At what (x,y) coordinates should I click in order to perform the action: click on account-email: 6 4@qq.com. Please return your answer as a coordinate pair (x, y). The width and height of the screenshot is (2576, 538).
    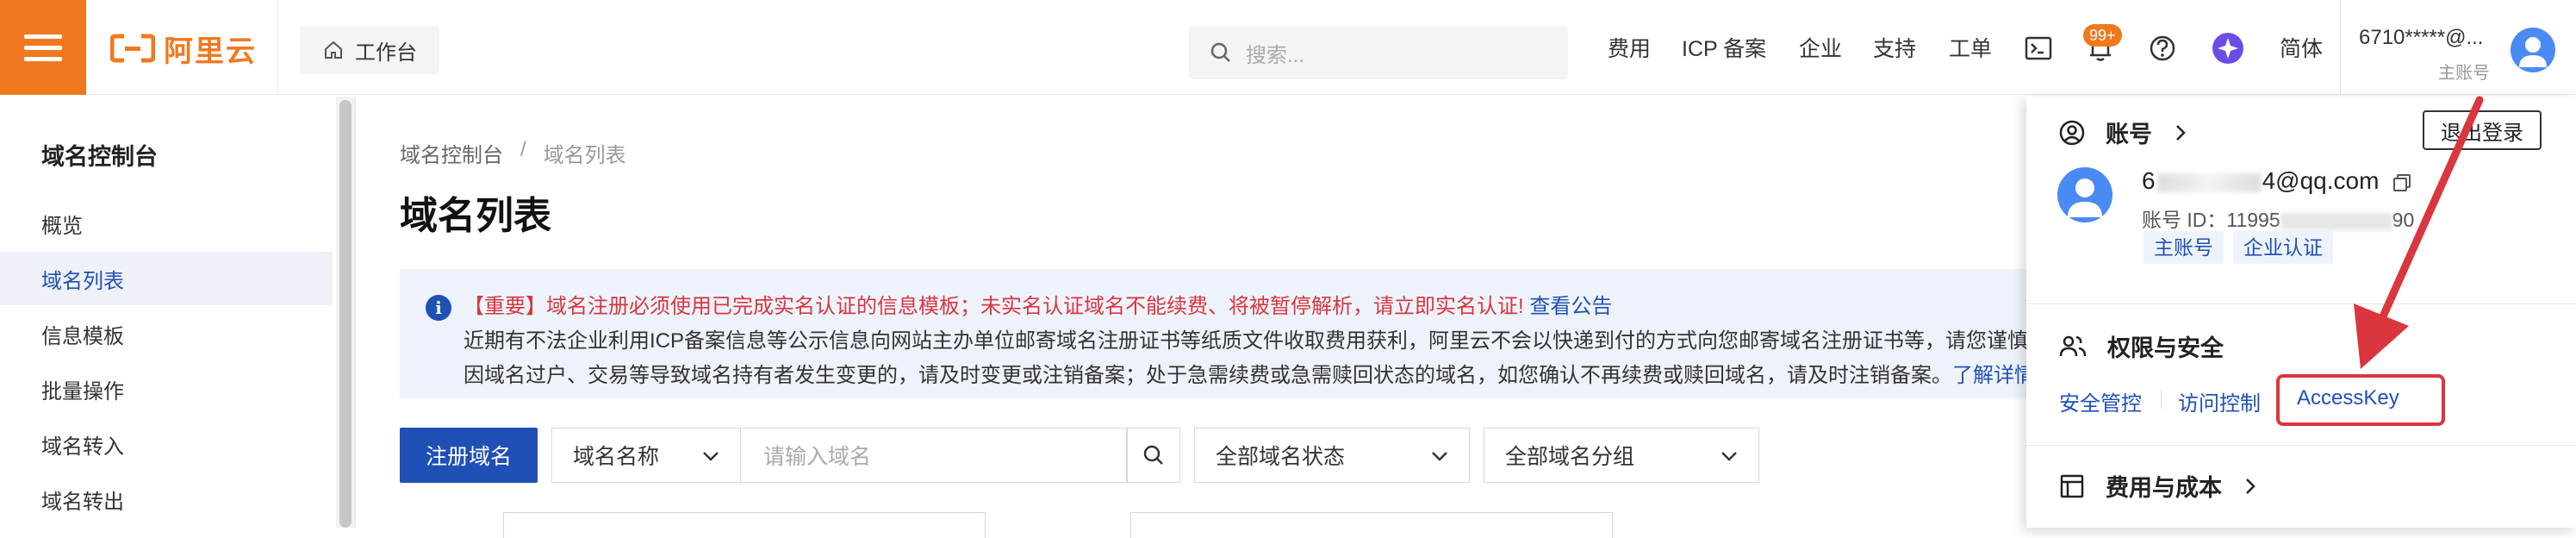
    Looking at the image, I should click on (2277, 181).